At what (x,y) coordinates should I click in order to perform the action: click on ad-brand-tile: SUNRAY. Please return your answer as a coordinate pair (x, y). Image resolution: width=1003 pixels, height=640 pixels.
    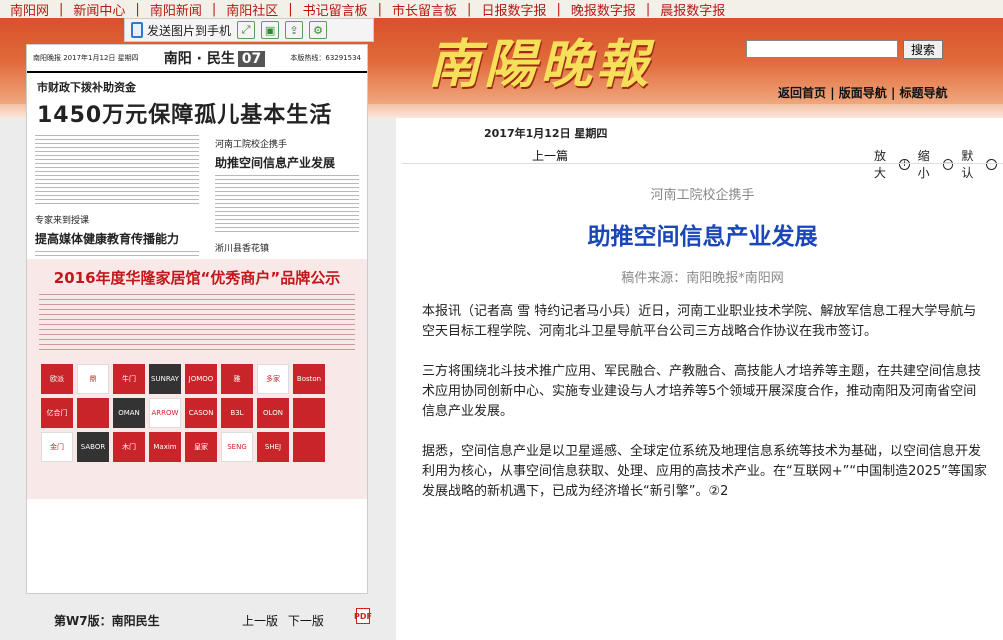
    Looking at the image, I should click on (165, 379).